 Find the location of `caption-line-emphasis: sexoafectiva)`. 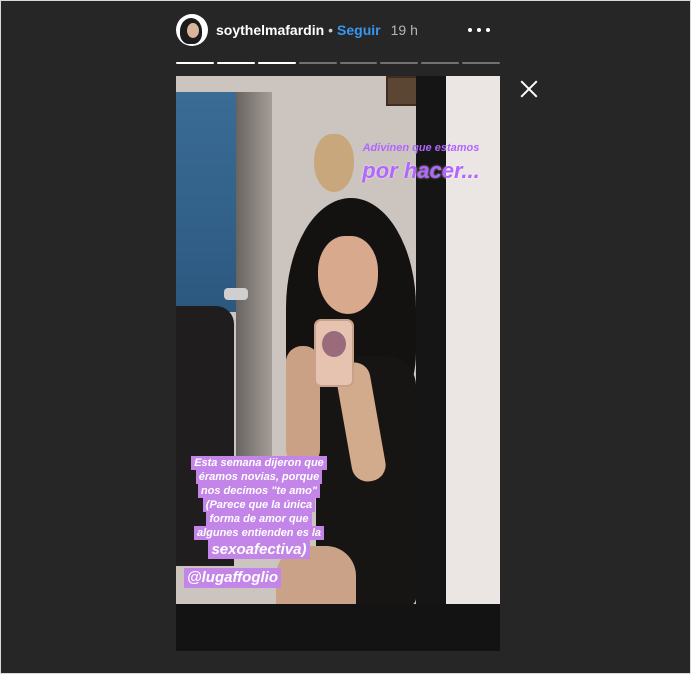

caption-line-emphasis: sexoafectiva) is located at coordinates (259, 549).